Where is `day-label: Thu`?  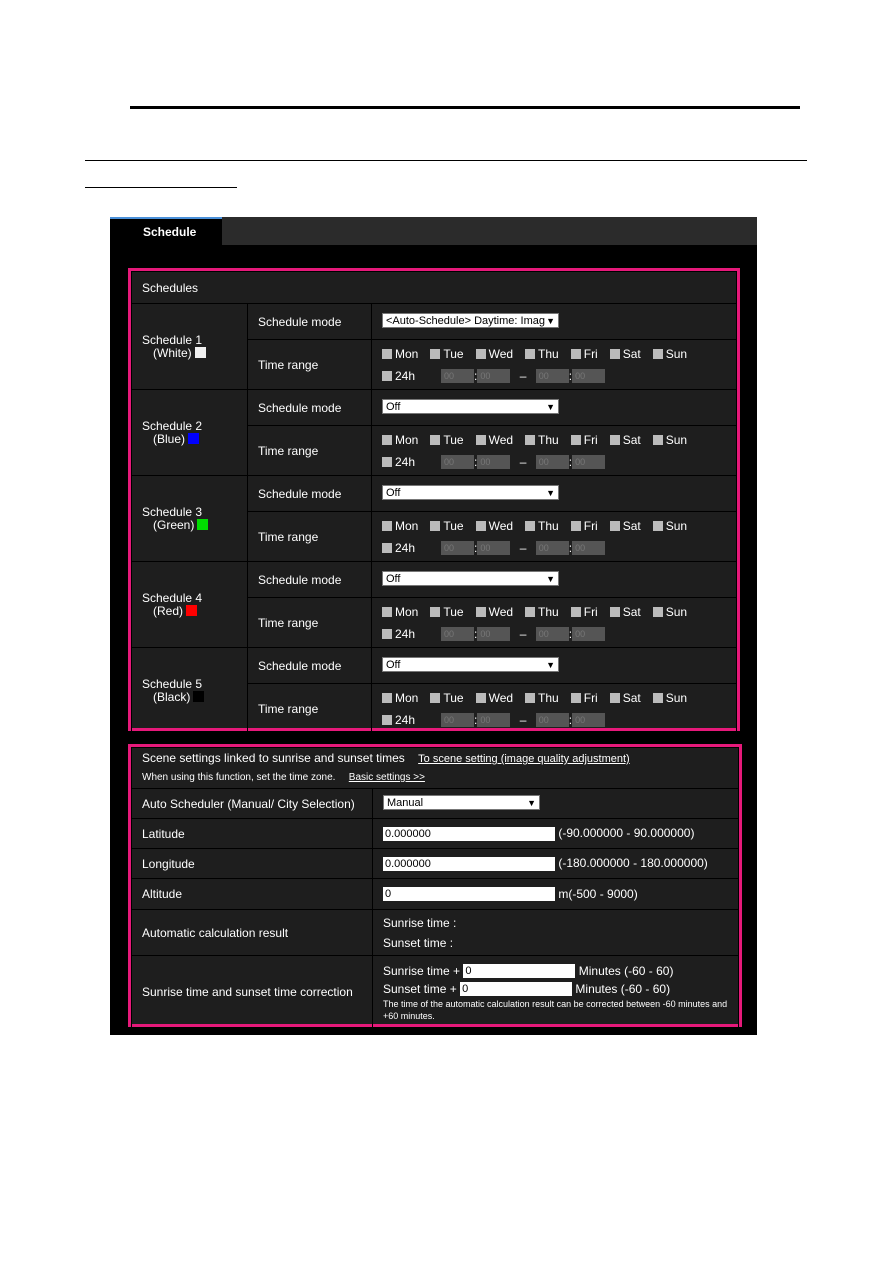
day-label: Thu is located at coordinates (548, 353).